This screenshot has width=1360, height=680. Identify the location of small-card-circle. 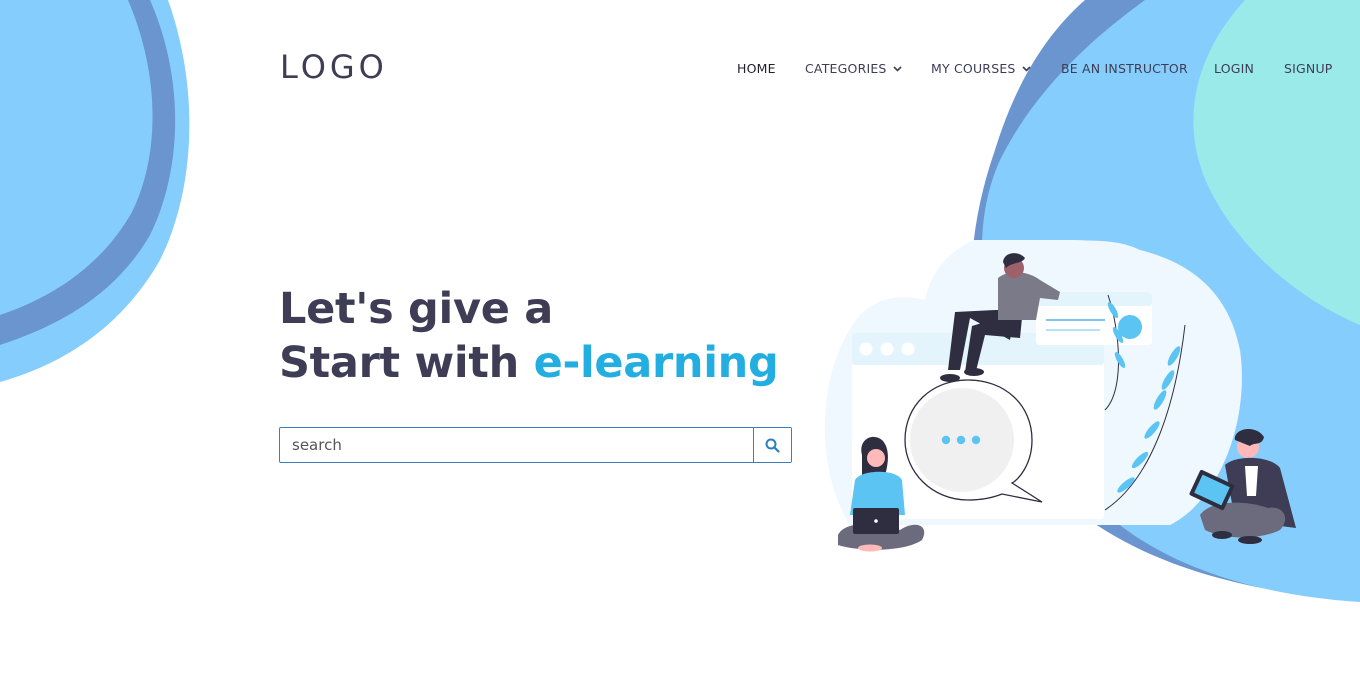
(1130, 327).